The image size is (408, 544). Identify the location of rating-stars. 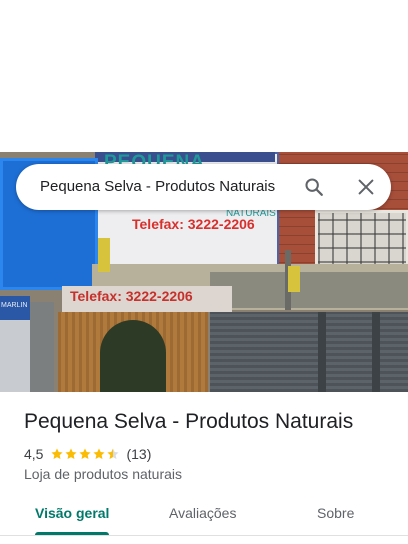
(85, 454).